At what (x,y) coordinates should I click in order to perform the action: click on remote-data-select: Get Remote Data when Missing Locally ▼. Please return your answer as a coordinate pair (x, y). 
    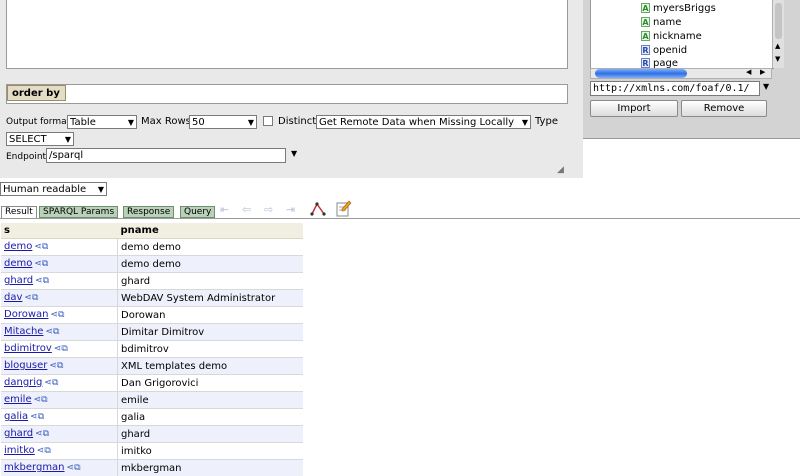
    Looking at the image, I should click on (423, 122).